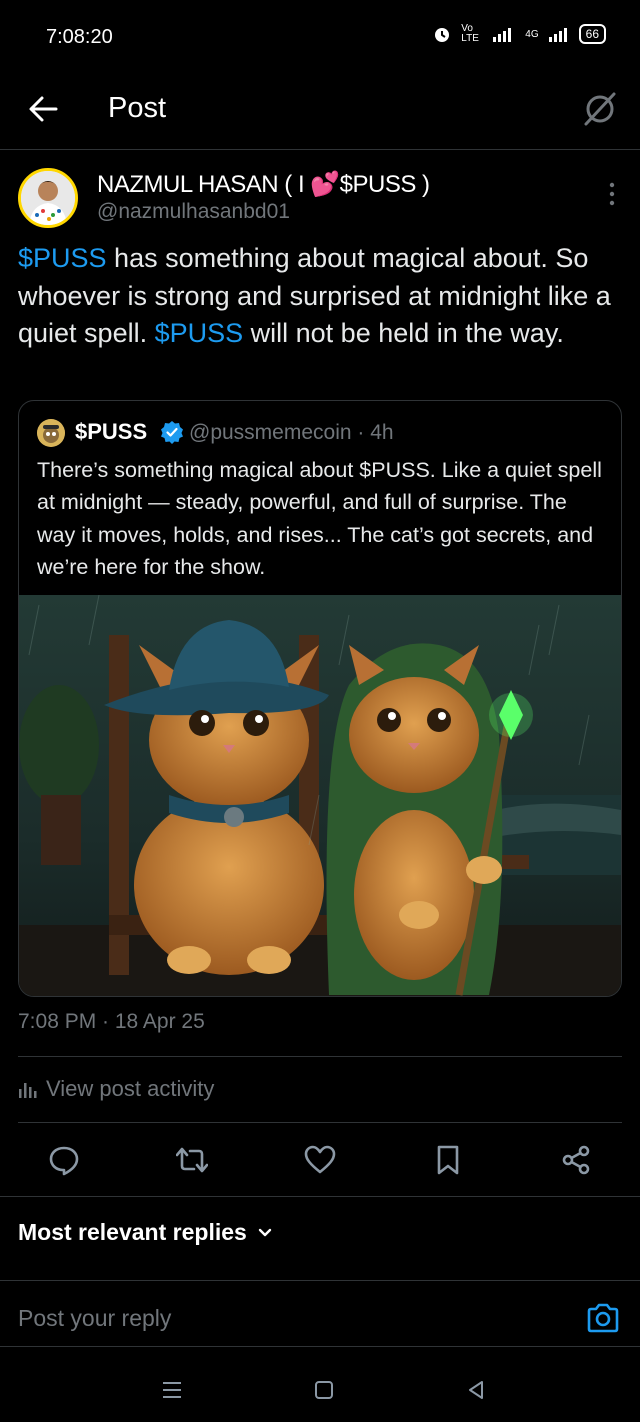 Image resolution: width=640 pixels, height=1422 pixels. I want to click on analytics-icon, so click(28, 1090).